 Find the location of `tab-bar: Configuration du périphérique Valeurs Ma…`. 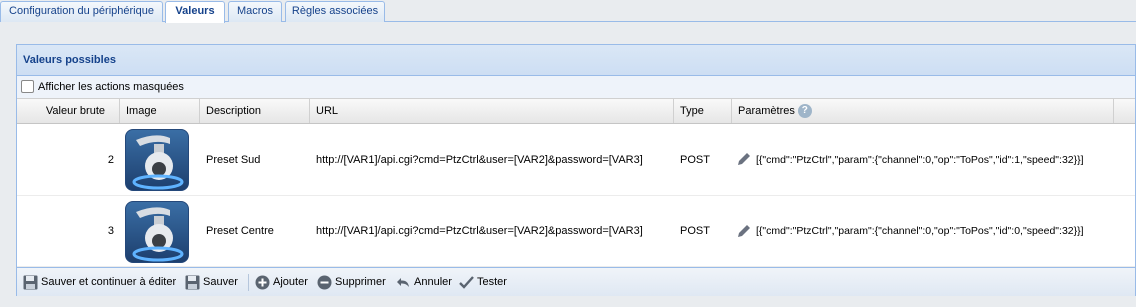

tab-bar: Configuration du périphérique Valeurs Ma… is located at coordinates (568, 11).